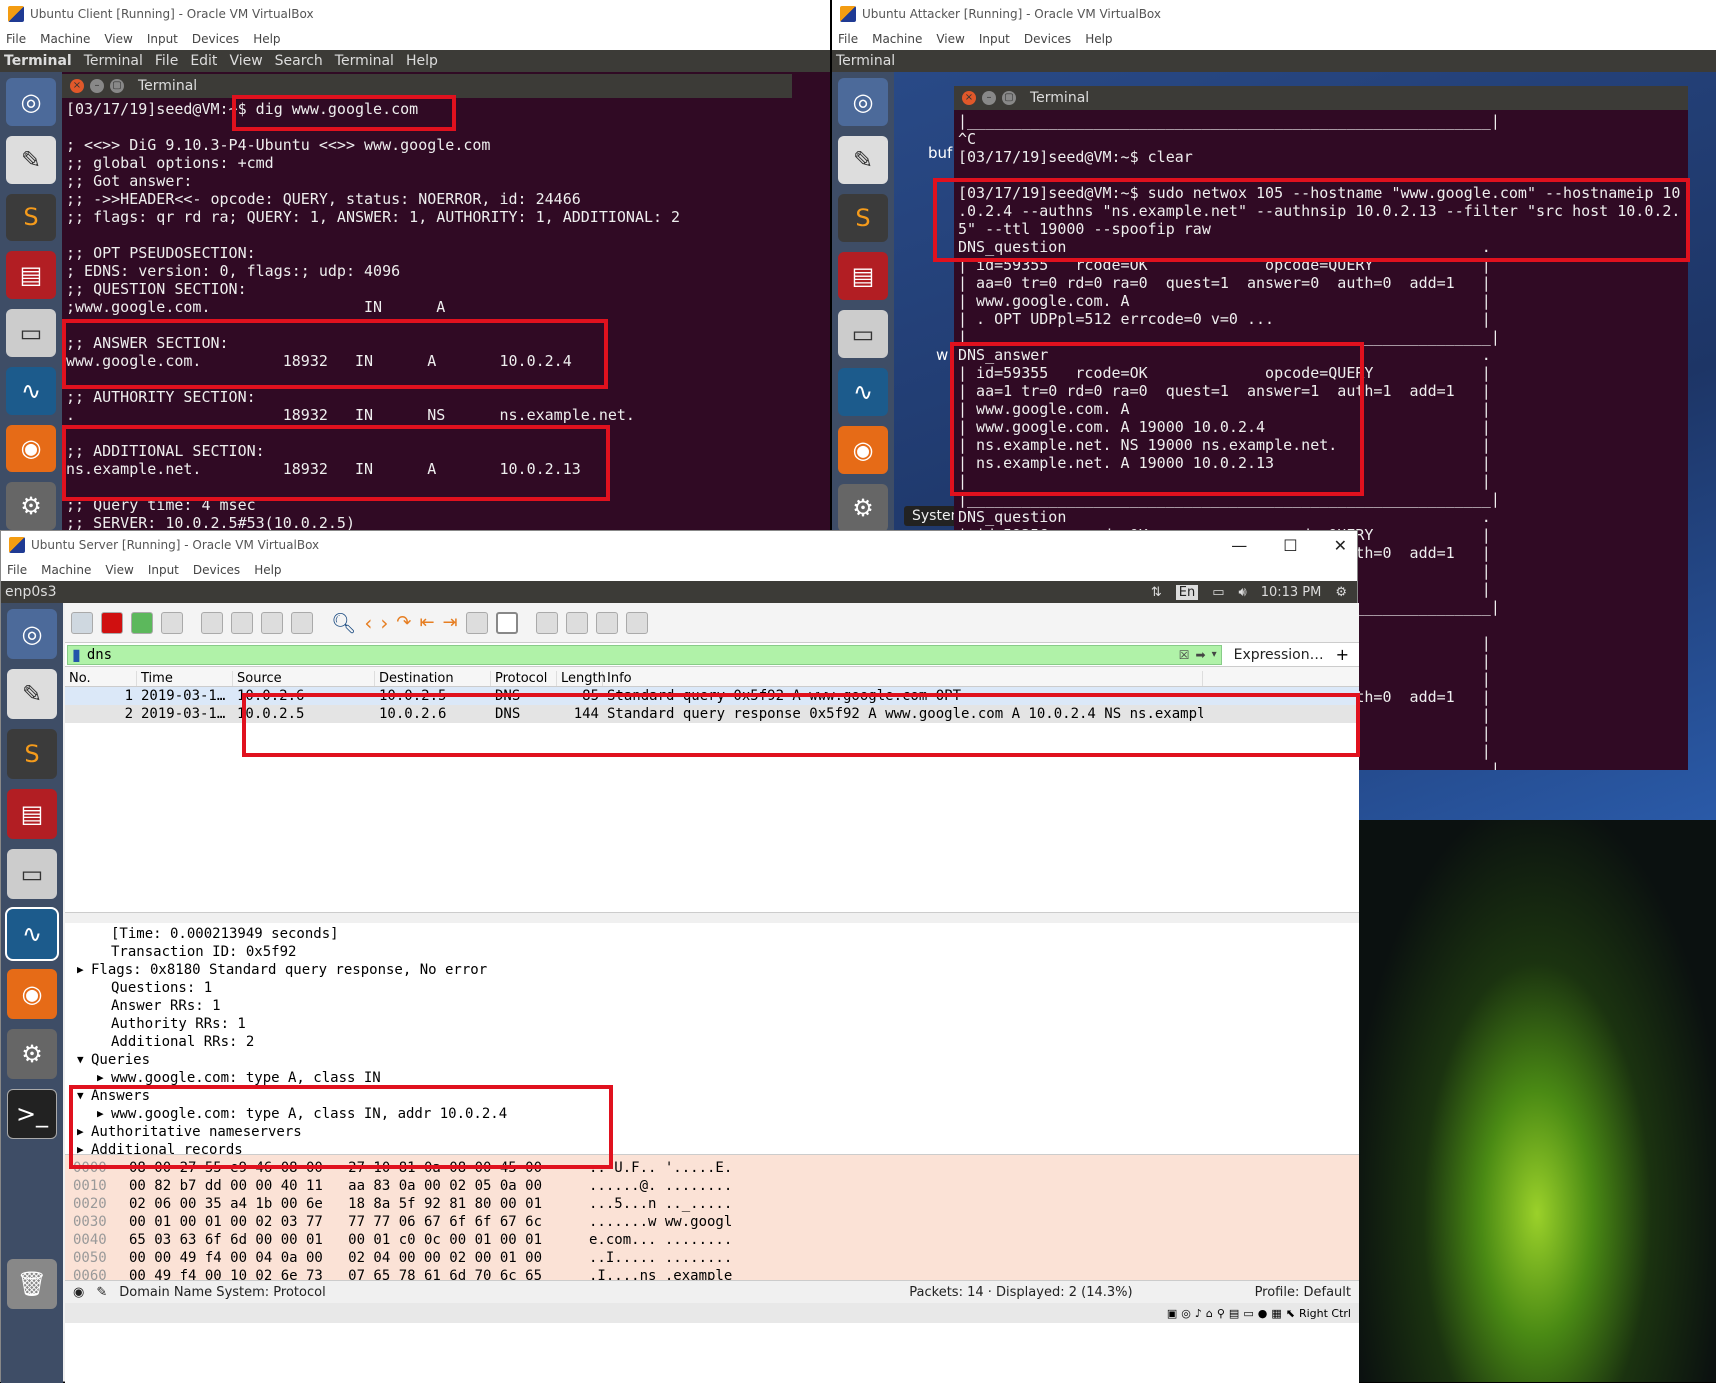  What do you see at coordinates (80, 1060) in the screenshot?
I see `expanded-arrow-icon: ▼` at bounding box center [80, 1060].